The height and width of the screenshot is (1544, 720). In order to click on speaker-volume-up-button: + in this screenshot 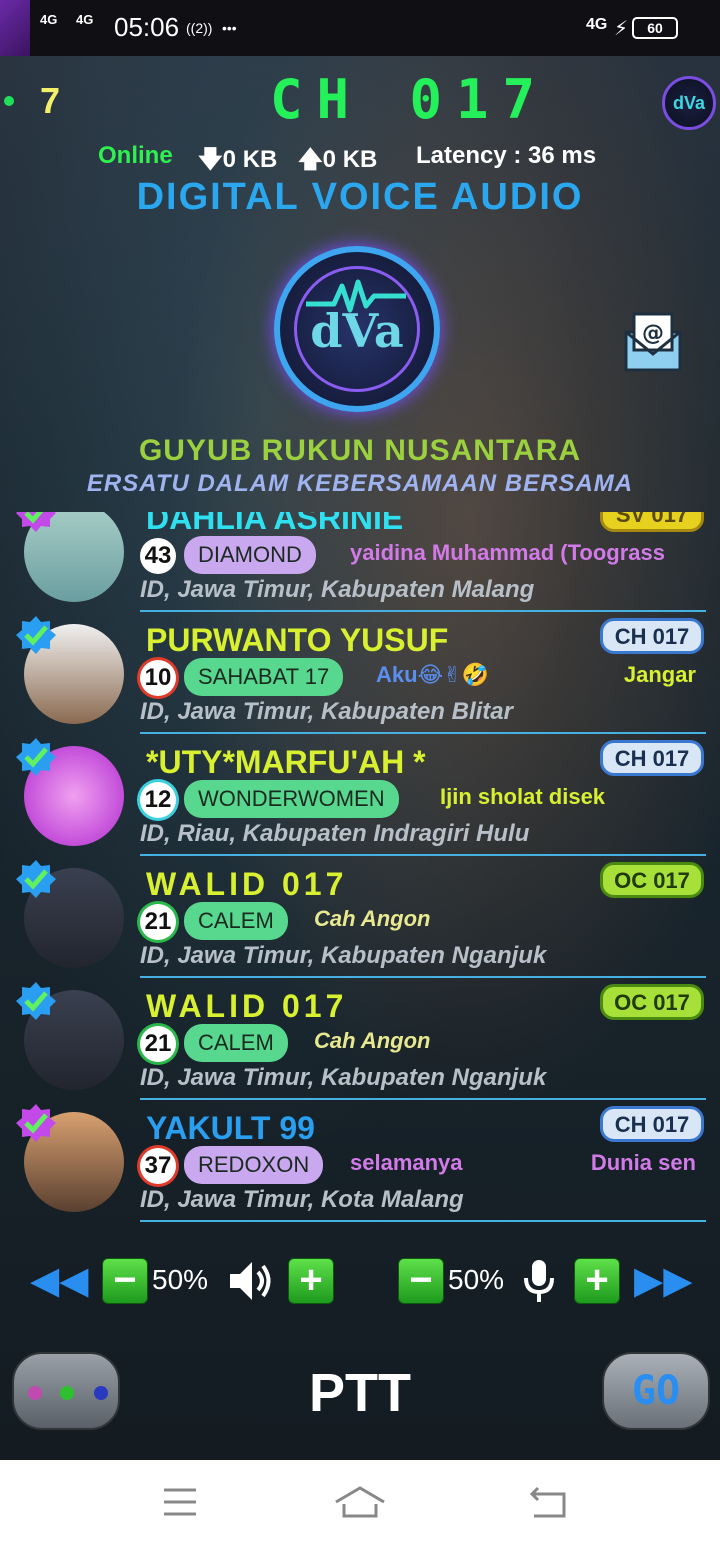, I will do `click(311, 1281)`.